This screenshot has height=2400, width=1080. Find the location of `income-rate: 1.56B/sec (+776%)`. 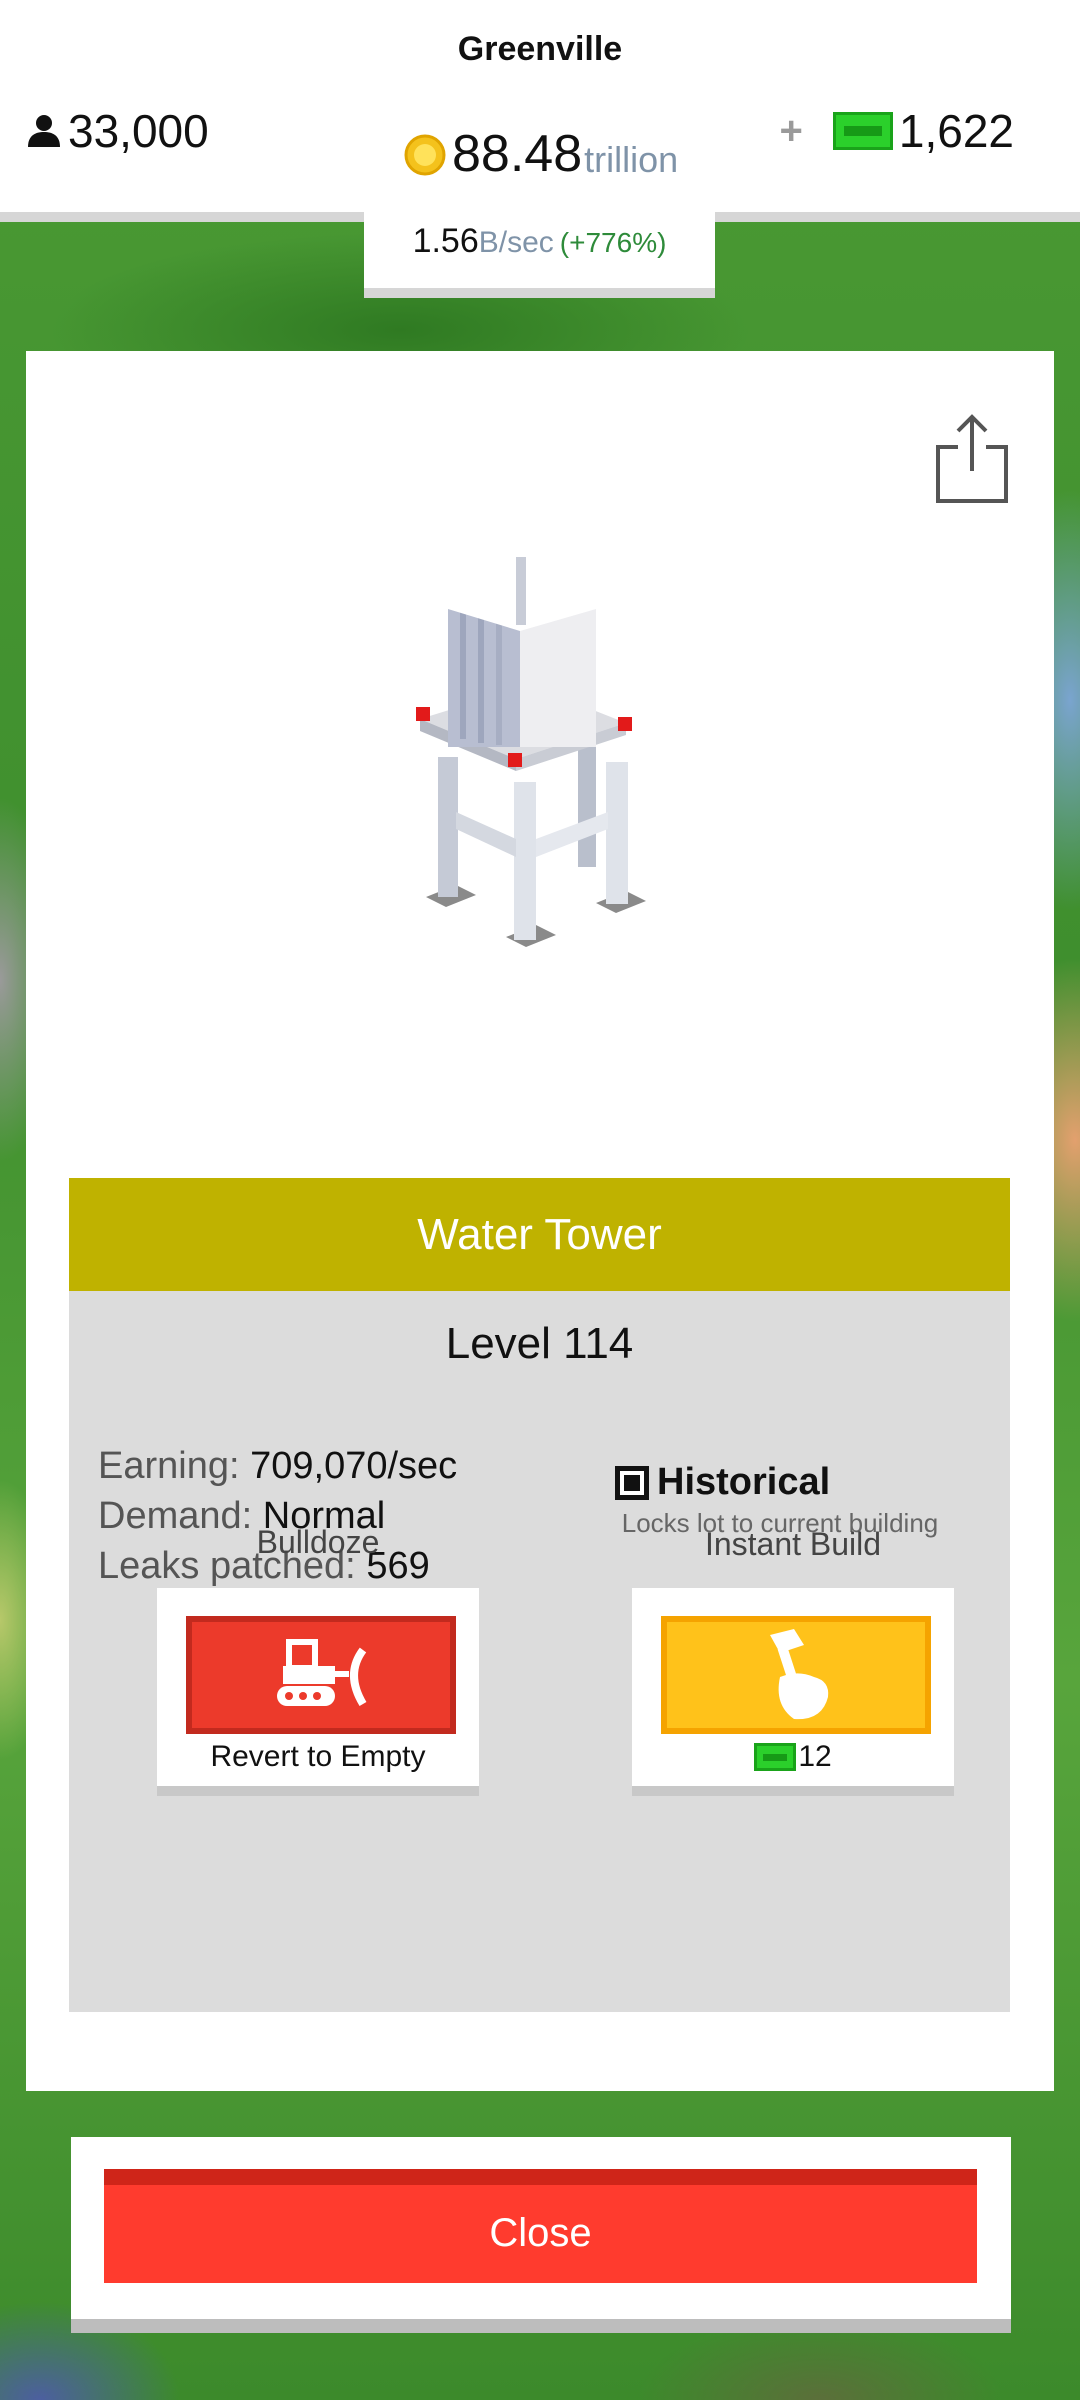

income-rate: 1.56B/sec (+776%) is located at coordinates (539, 254).